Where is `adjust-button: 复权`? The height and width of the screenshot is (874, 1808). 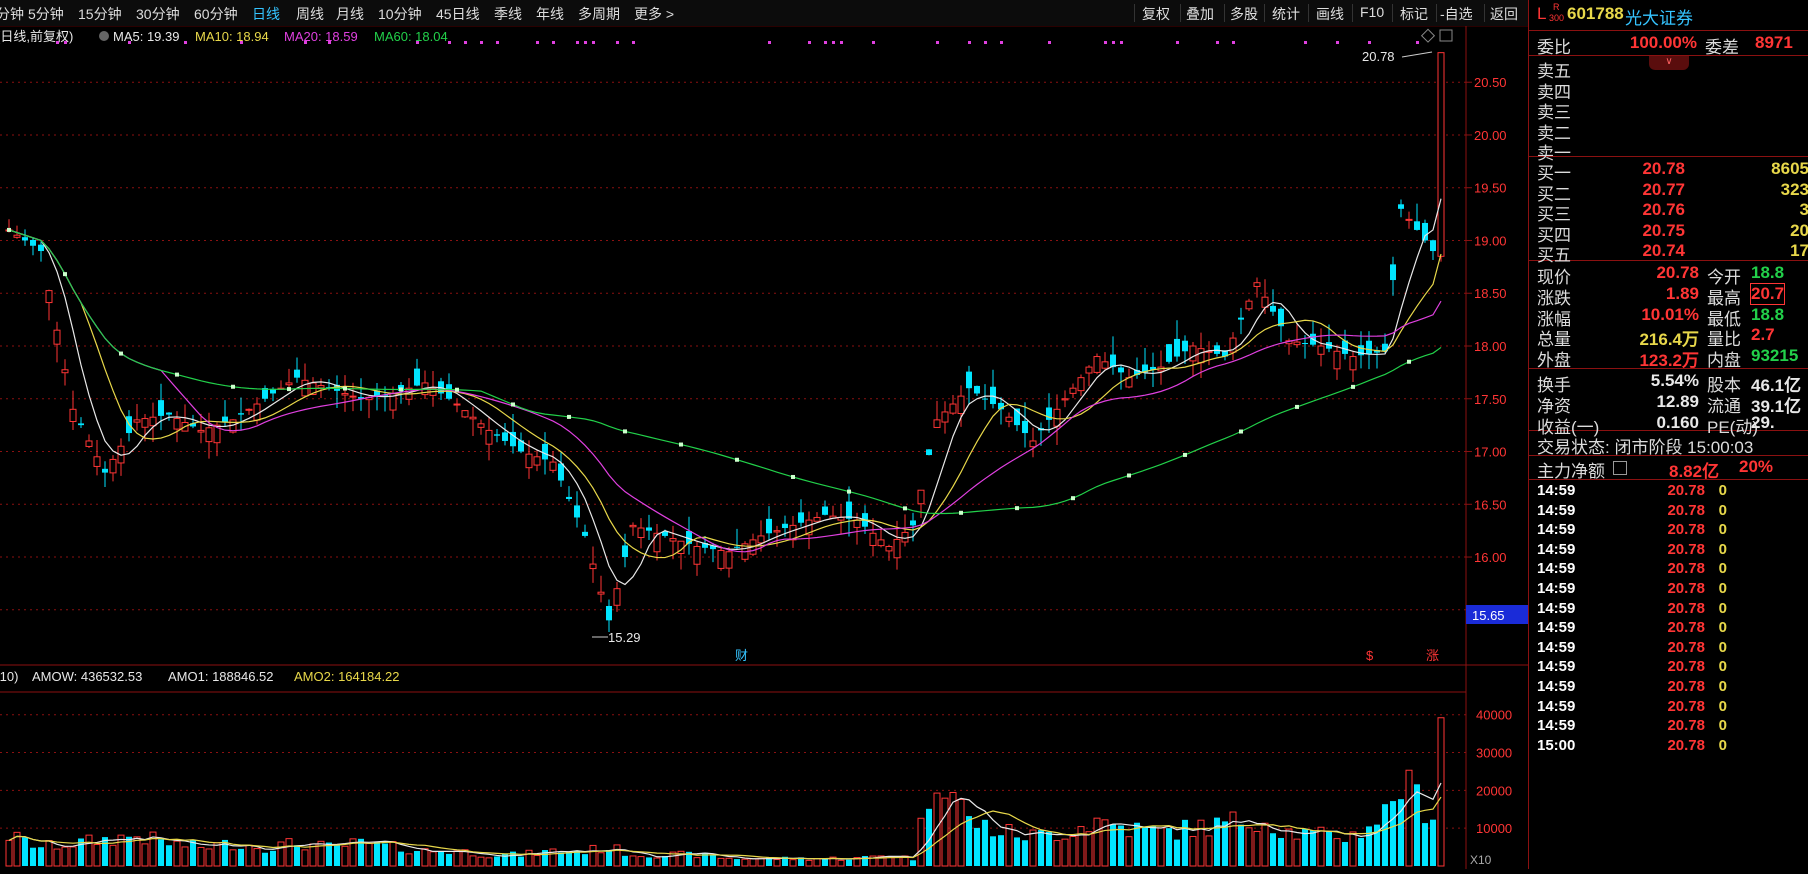
adjust-button: 复权 is located at coordinates (1156, 14).